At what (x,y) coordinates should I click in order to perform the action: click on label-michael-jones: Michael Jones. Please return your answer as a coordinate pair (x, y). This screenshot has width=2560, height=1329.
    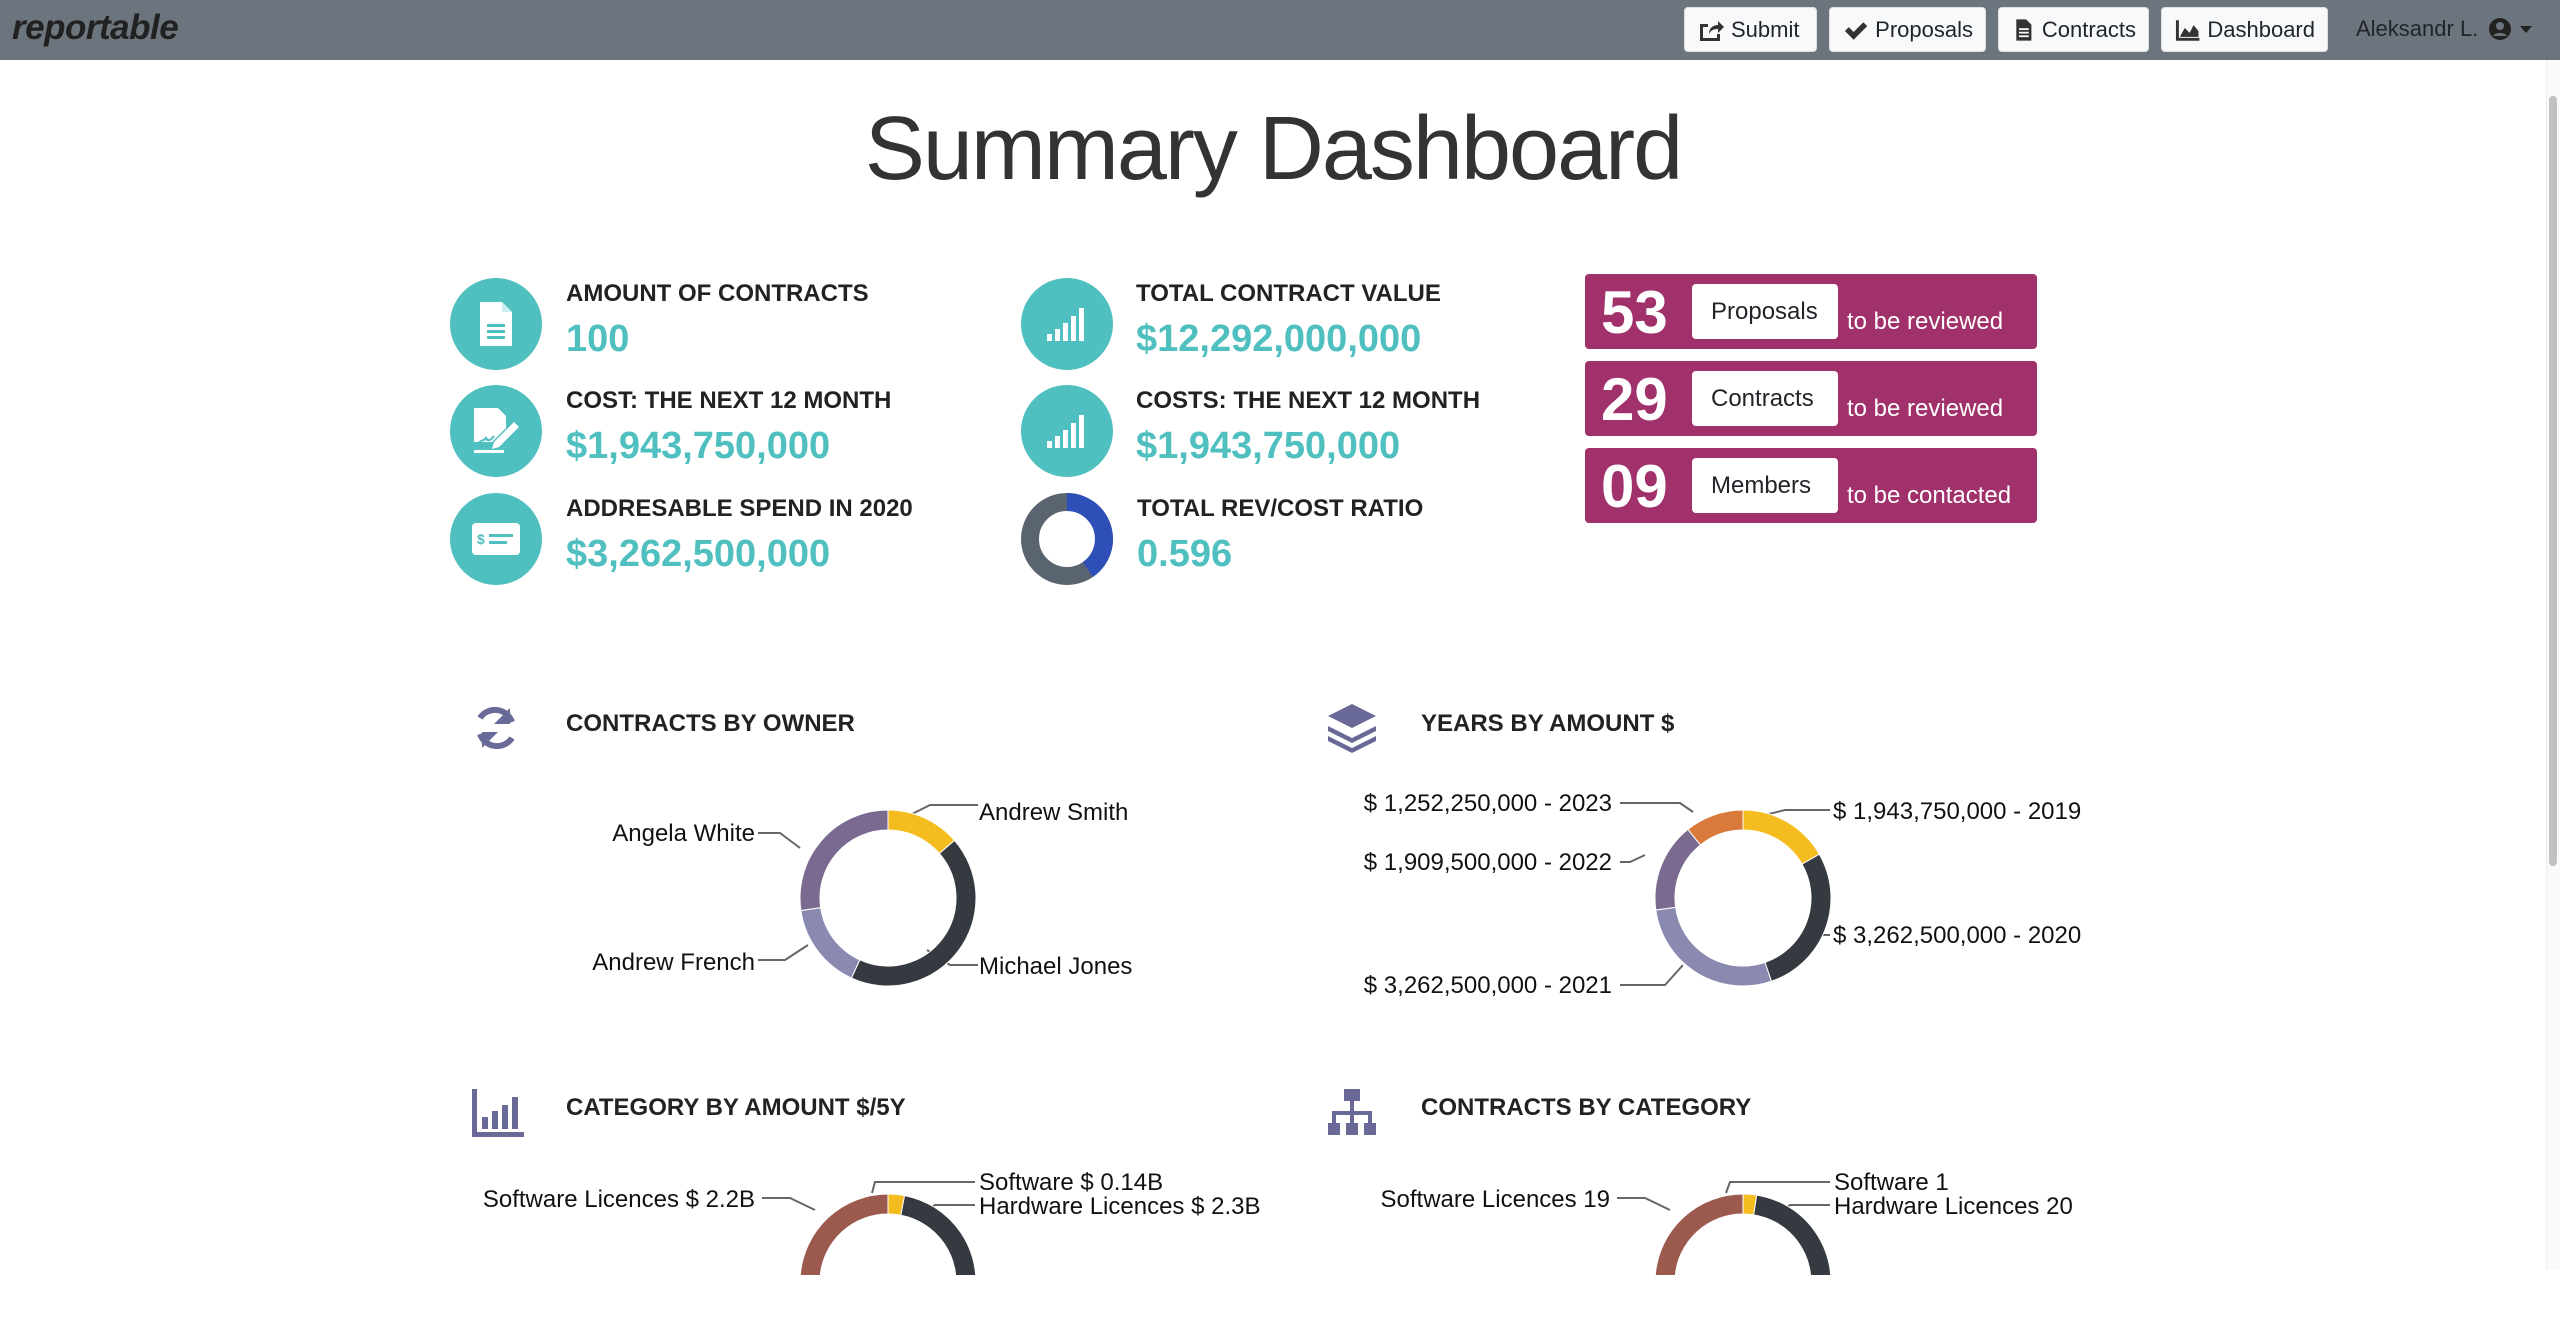
    Looking at the image, I should click on (1055, 966).